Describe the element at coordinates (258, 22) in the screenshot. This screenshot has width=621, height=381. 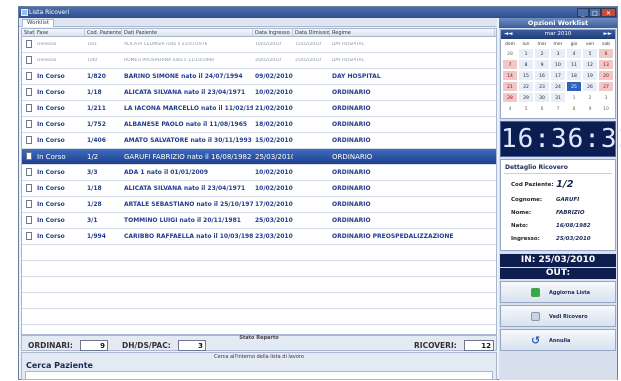
I see `tab-bar: Worklist` at that location.